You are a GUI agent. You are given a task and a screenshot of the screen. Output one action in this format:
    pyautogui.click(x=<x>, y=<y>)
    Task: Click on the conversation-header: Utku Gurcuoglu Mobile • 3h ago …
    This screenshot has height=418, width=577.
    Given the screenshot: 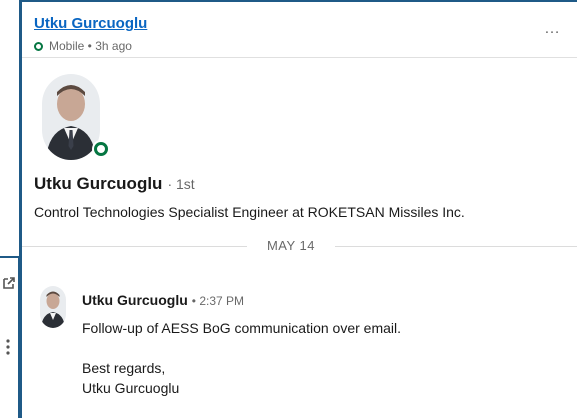 What is the action you would take?
    pyautogui.click(x=299, y=30)
    